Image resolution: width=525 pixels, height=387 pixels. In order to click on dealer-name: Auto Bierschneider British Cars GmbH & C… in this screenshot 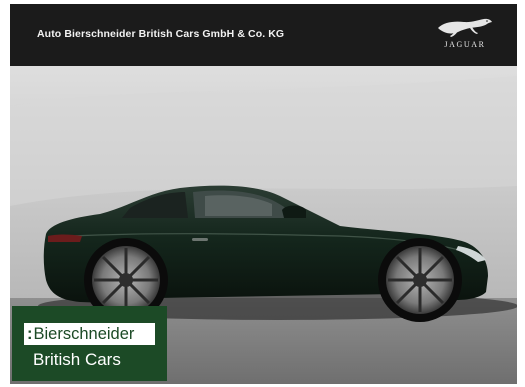, I will do `click(161, 34)`.